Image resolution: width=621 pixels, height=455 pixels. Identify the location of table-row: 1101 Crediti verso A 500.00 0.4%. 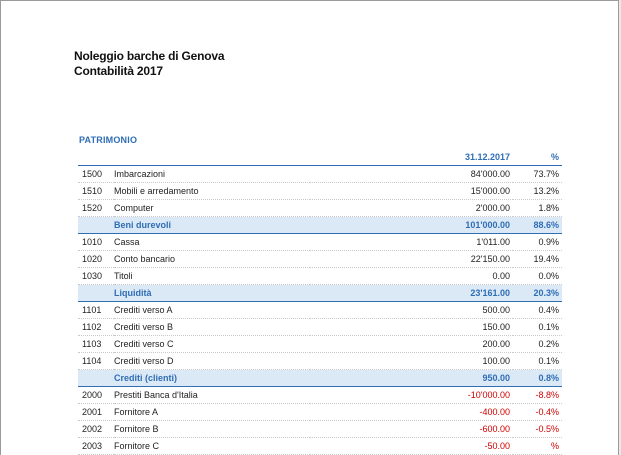
(320, 310).